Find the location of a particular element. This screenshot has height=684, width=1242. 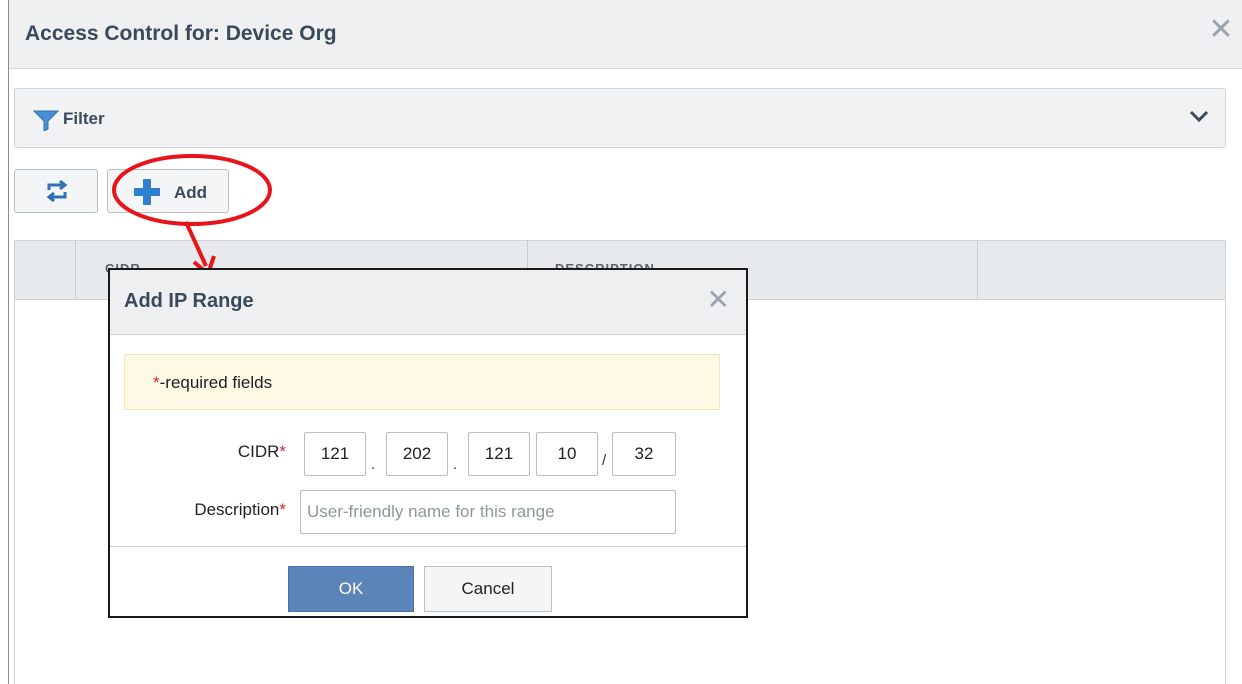

chevron-down-icon is located at coordinates (1199, 118).